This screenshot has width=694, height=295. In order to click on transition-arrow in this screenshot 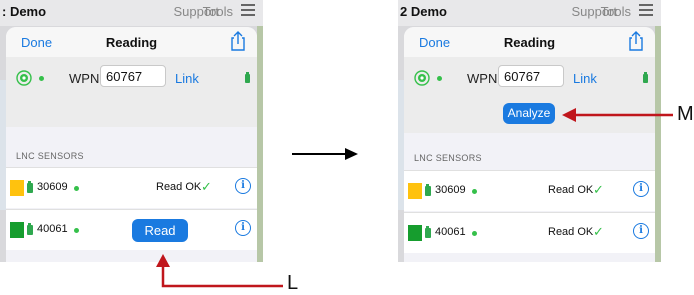, I will do `click(325, 154)`.